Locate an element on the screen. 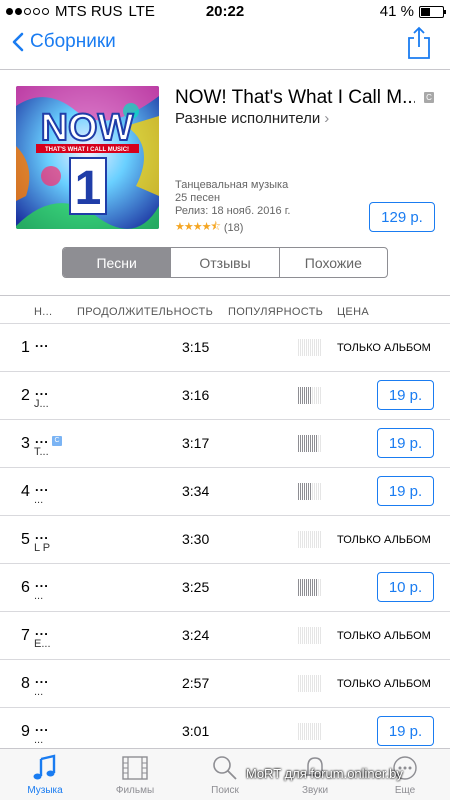  album-cover: NOW THAT'S WHAT I CALL MUSIC! 1 is located at coordinates (87, 157).